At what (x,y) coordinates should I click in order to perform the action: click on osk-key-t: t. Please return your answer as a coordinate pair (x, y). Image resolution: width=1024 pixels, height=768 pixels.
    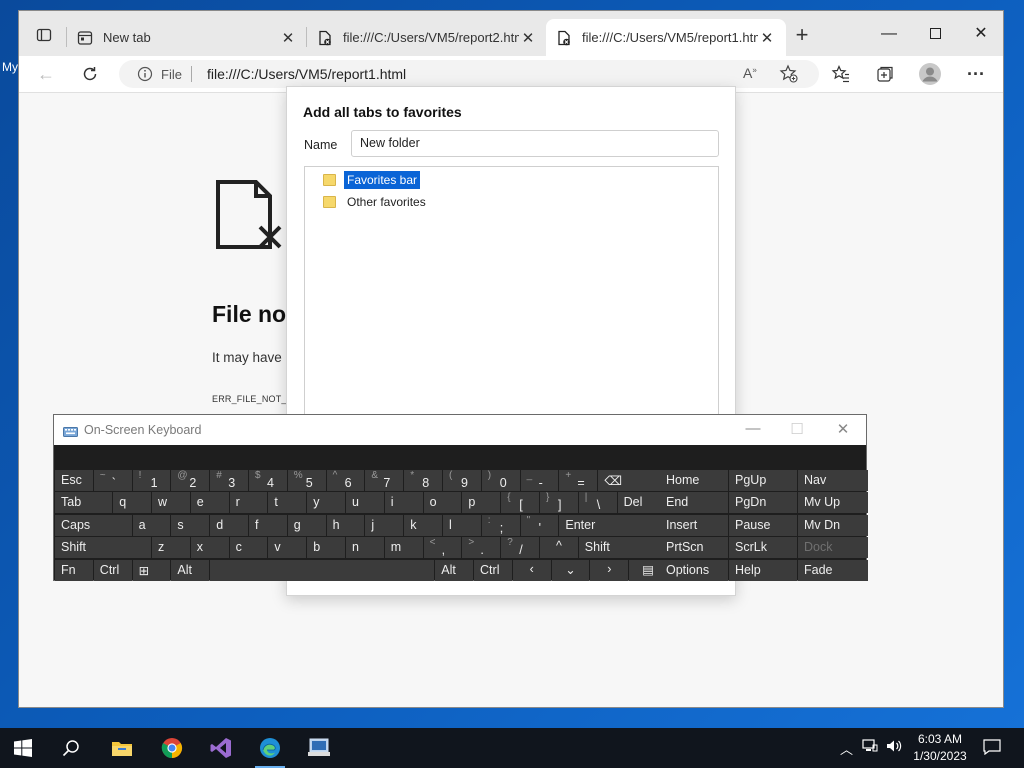
    Looking at the image, I should click on (287, 503).